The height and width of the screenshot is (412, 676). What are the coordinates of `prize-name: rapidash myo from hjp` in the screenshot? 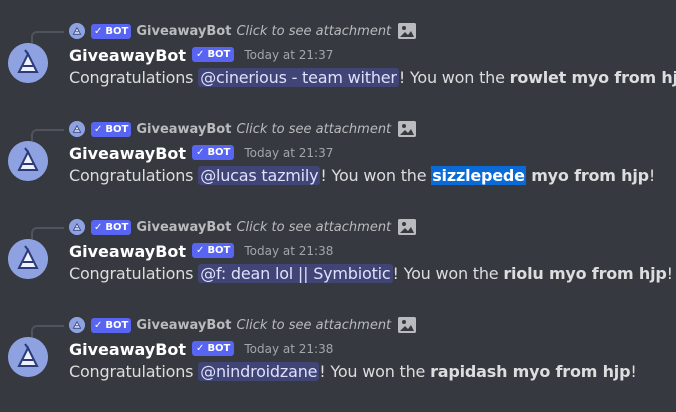 It's located at (530, 371).